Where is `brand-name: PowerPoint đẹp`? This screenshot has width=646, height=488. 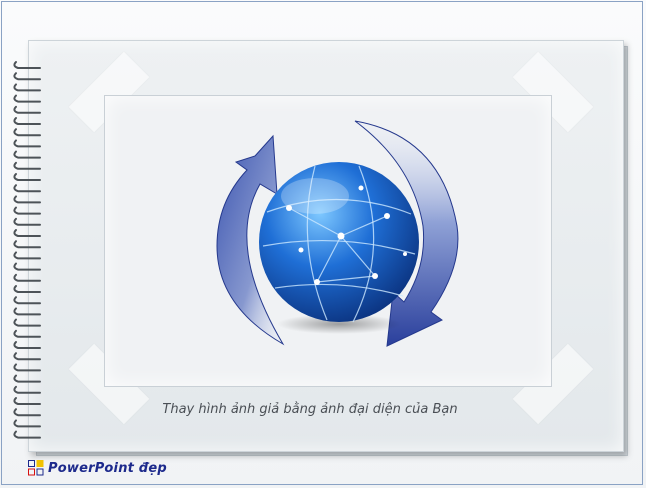
brand-name: PowerPoint đẹp is located at coordinates (107, 468).